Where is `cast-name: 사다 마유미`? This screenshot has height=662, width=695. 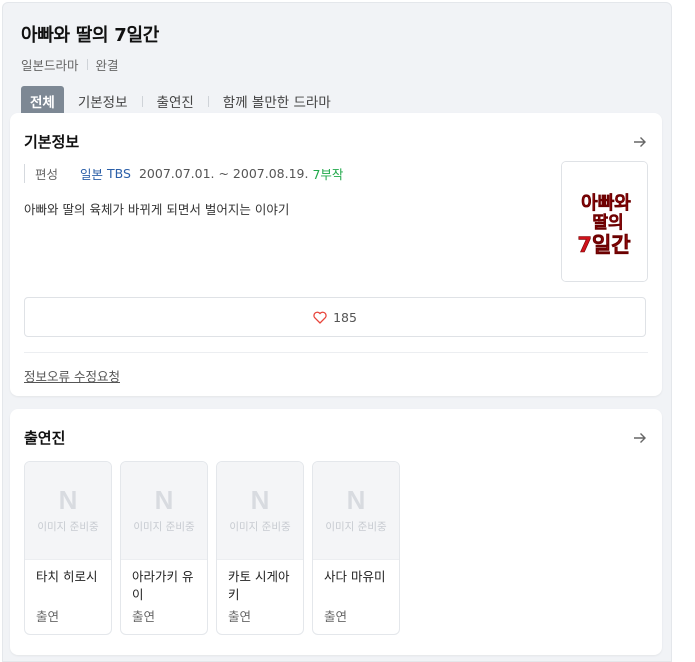 cast-name: 사다 마유미 is located at coordinates (355, 576).